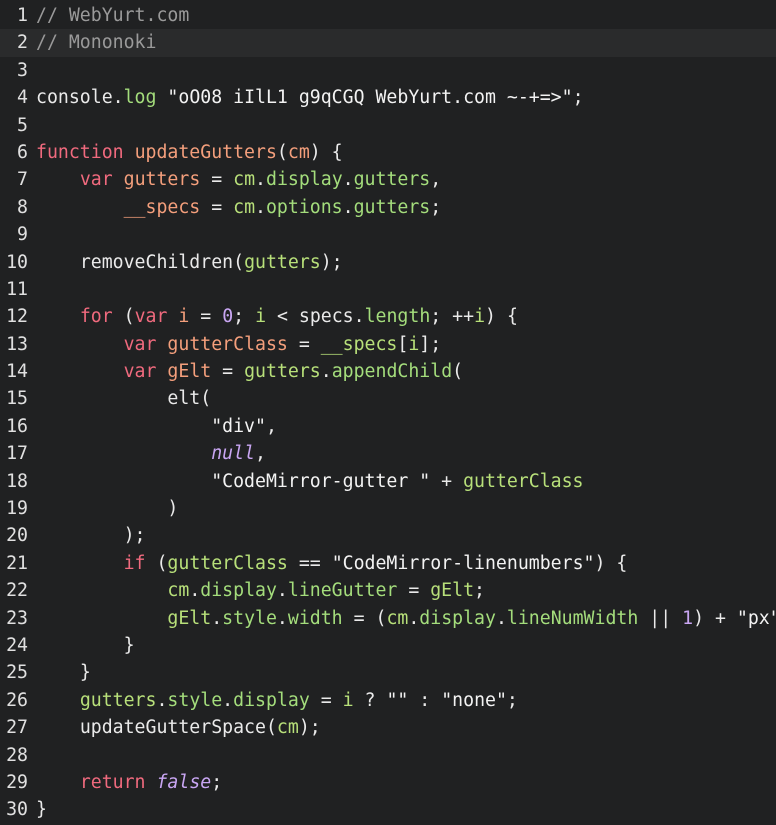 Image resolution: width=776 pixels, height=825 pixels. I want to click on code-line: 25 }, so click(388, 672).